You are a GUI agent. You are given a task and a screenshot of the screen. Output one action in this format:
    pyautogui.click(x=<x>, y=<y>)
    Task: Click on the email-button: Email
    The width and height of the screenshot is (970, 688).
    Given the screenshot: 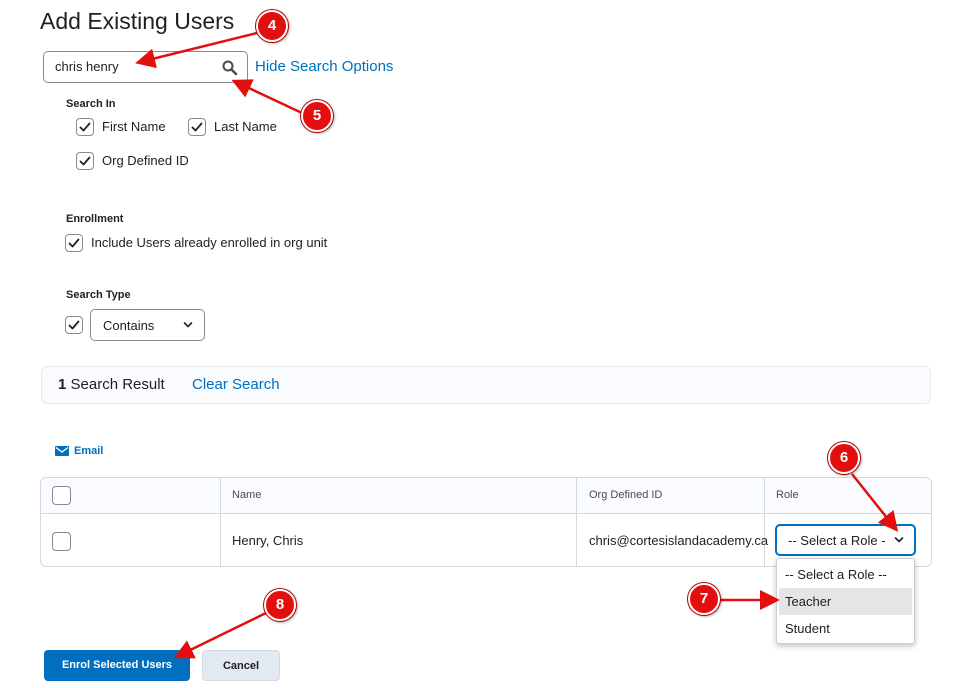 What is the action you would take?
    pyautogui.click(x=79, y=451)
    